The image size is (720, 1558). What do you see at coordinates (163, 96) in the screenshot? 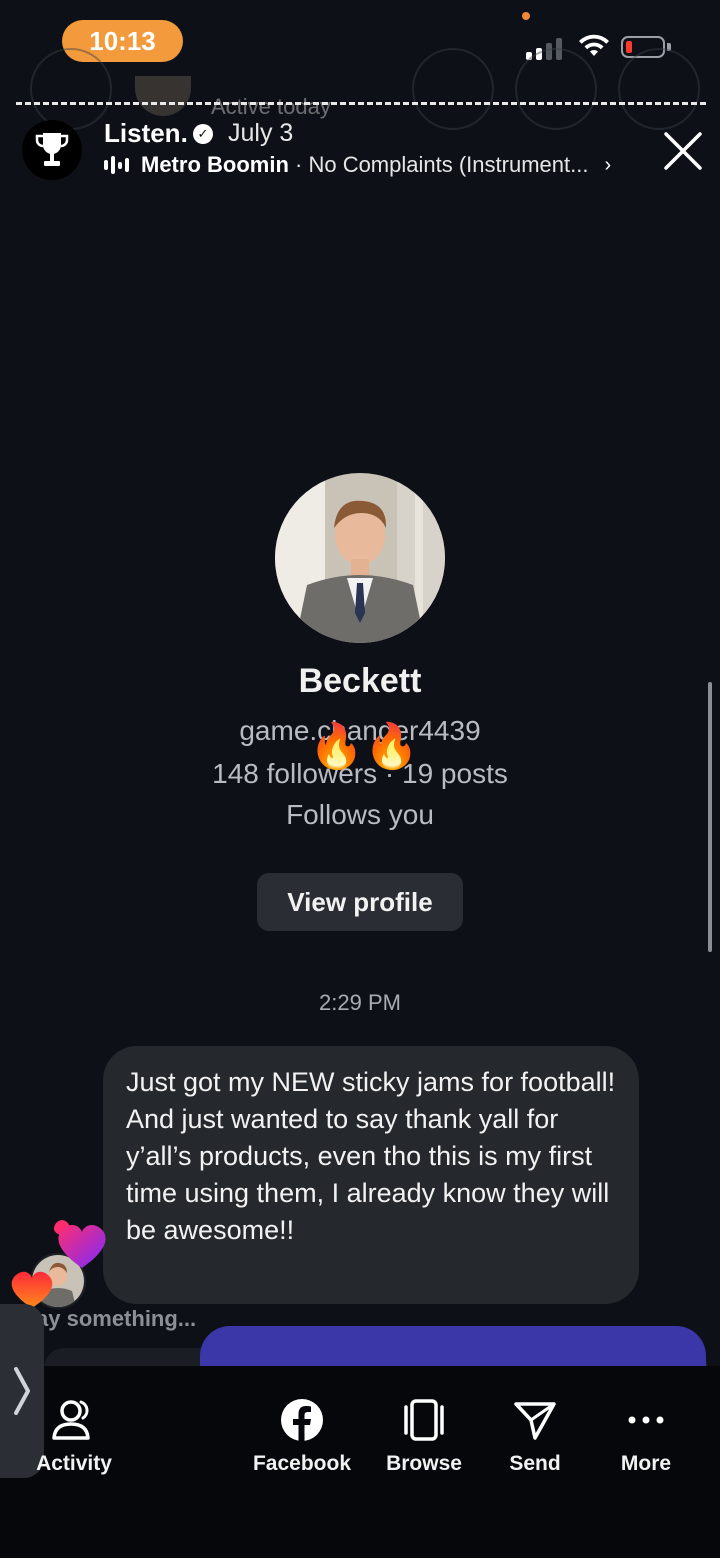
I see `avatar` at bounding box center [163, 96].